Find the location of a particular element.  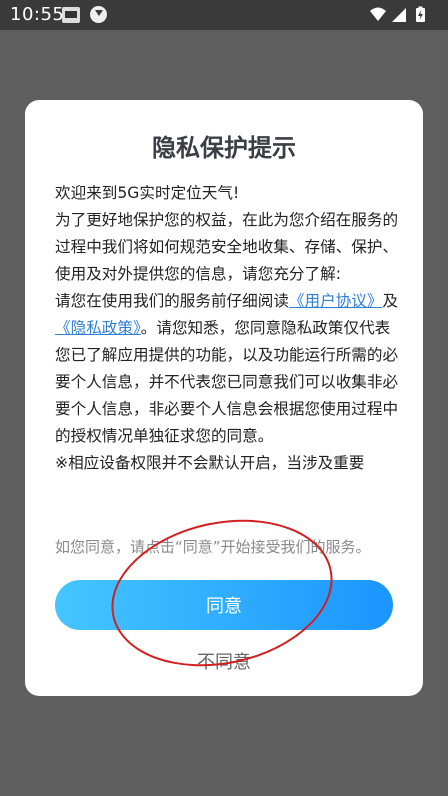

user-agreement-link: 《用户协议》 is located at coordinates (336, 301).